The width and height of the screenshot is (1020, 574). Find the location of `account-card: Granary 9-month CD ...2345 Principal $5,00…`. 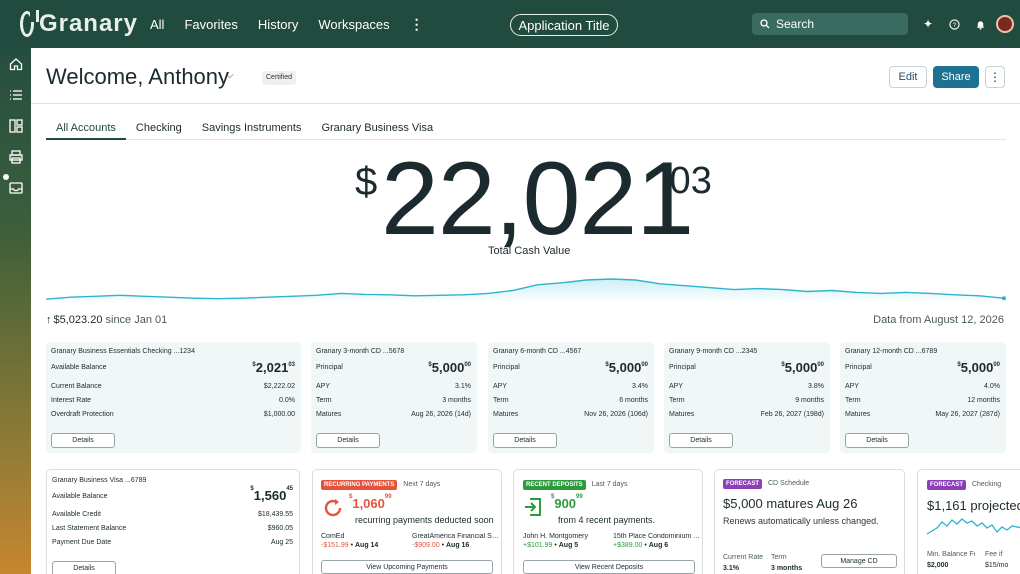

account-card: Granary 9-month CD ...2345 Principal $5,00… is located at coordinates (747, 397).